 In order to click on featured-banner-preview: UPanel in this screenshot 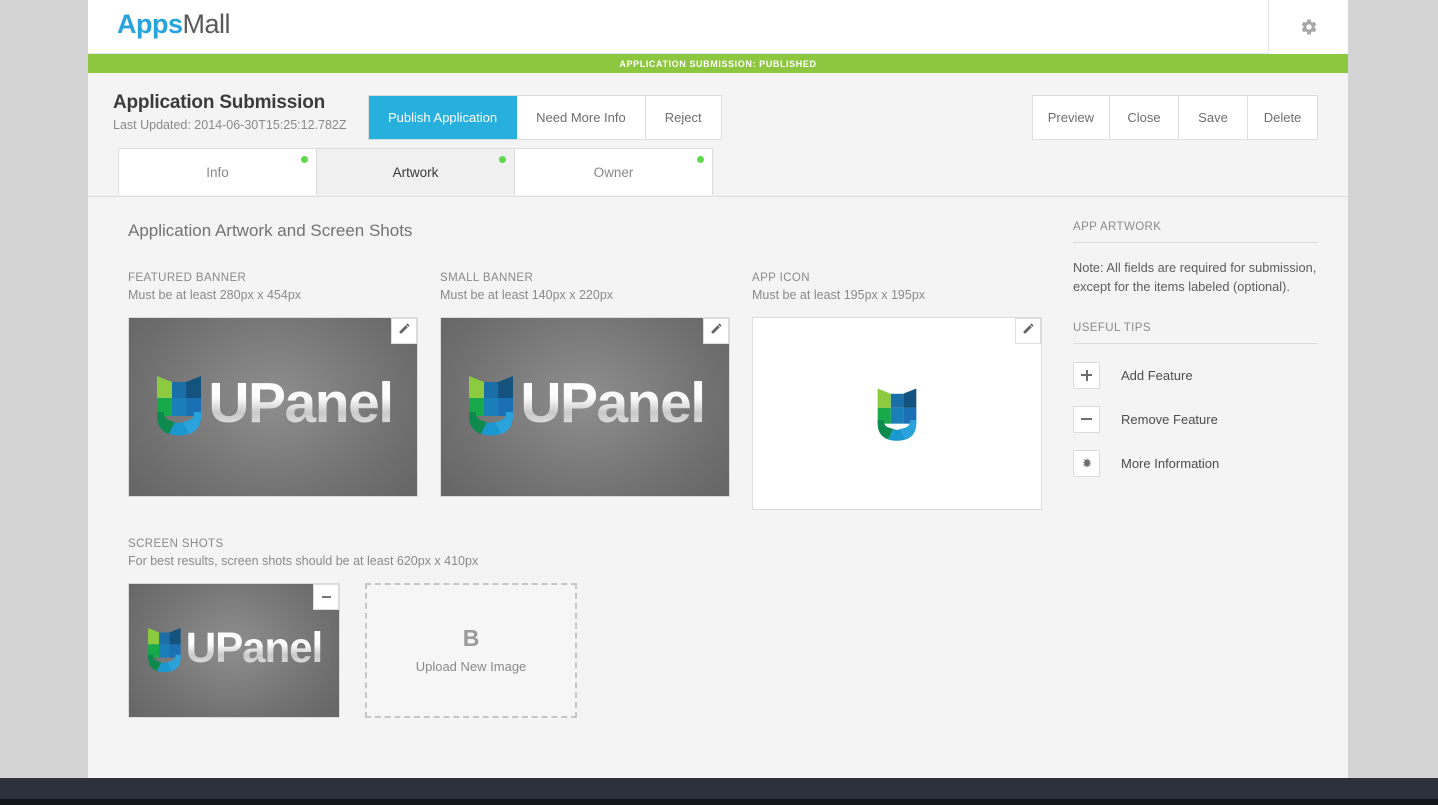, I will do `click(273, 407)`.